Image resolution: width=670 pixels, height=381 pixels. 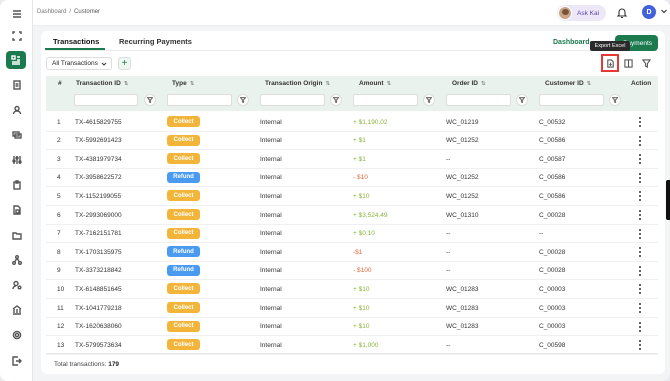 I want to click on menu-icon, so click(x=16, y=13).